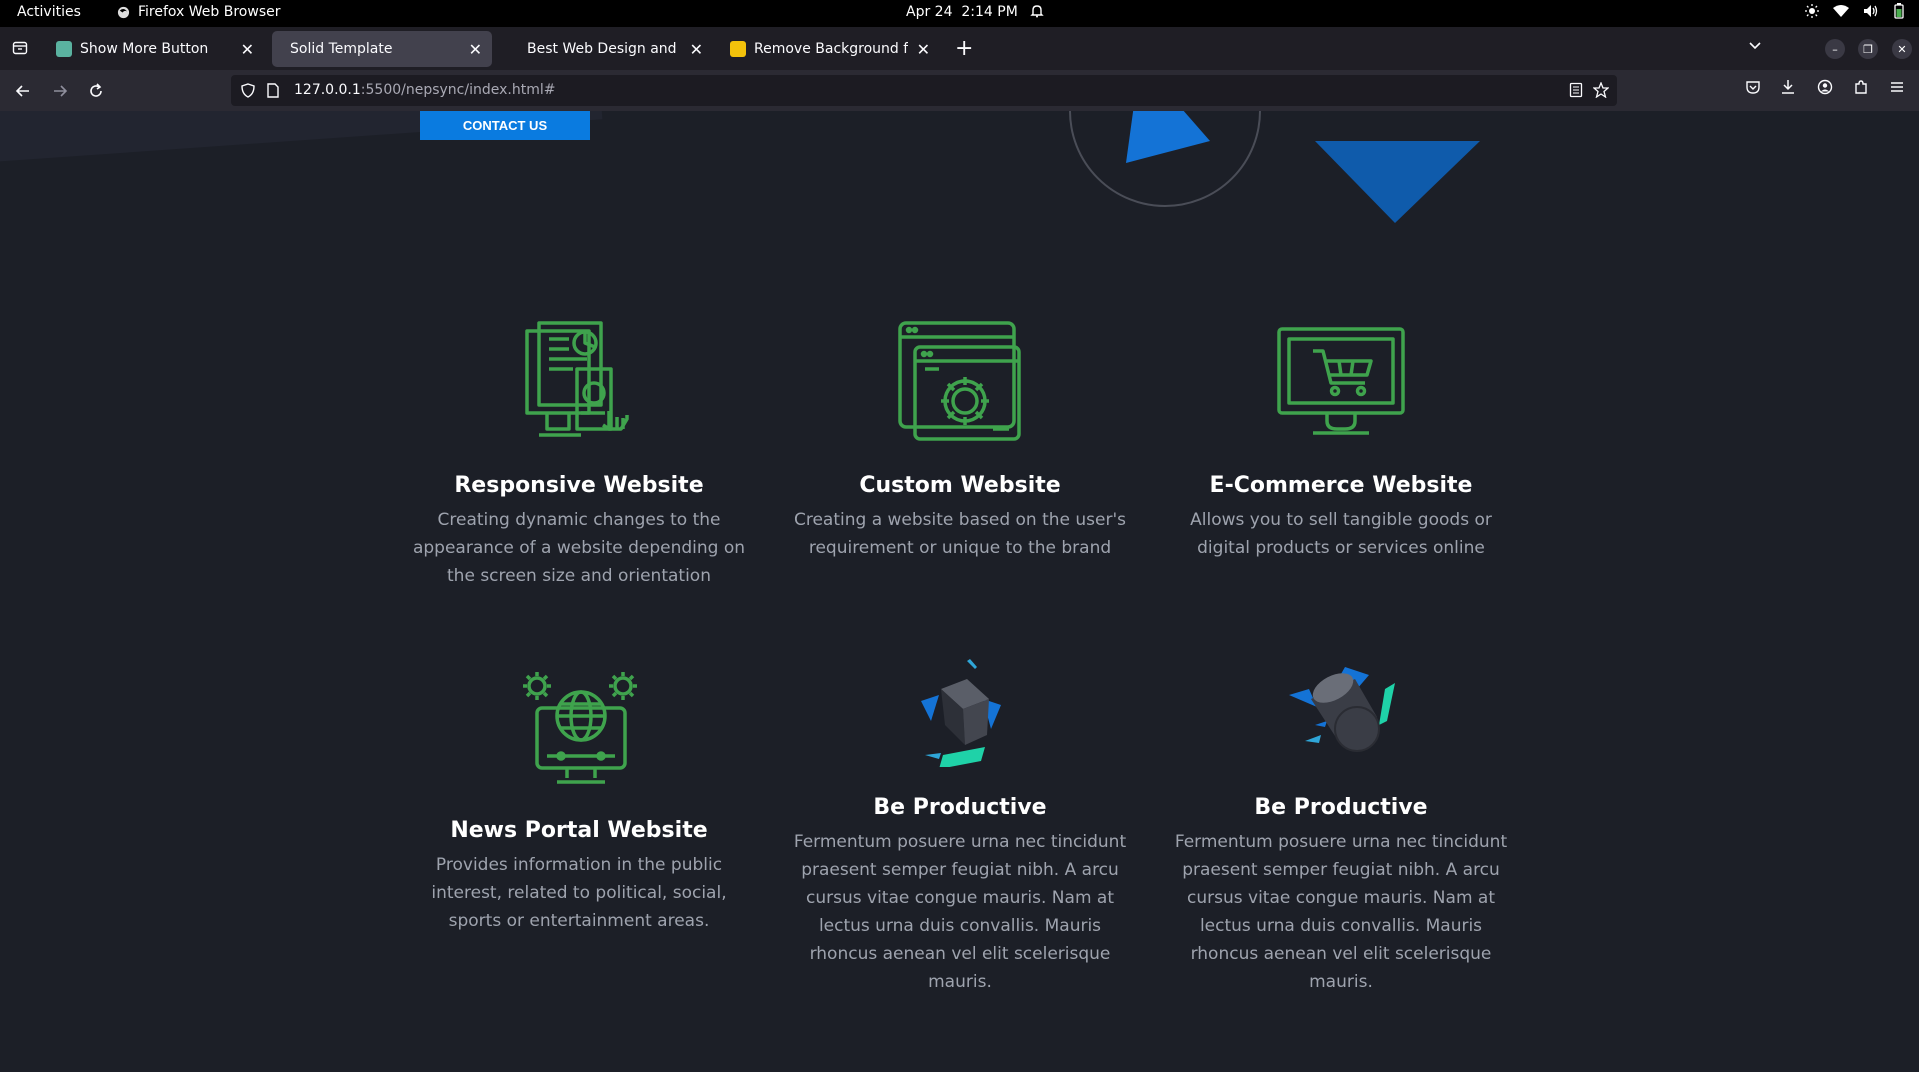 This screenshot has width=1919, height=1072. I want to click on service-title: News Portal Website, so click(579, 830).